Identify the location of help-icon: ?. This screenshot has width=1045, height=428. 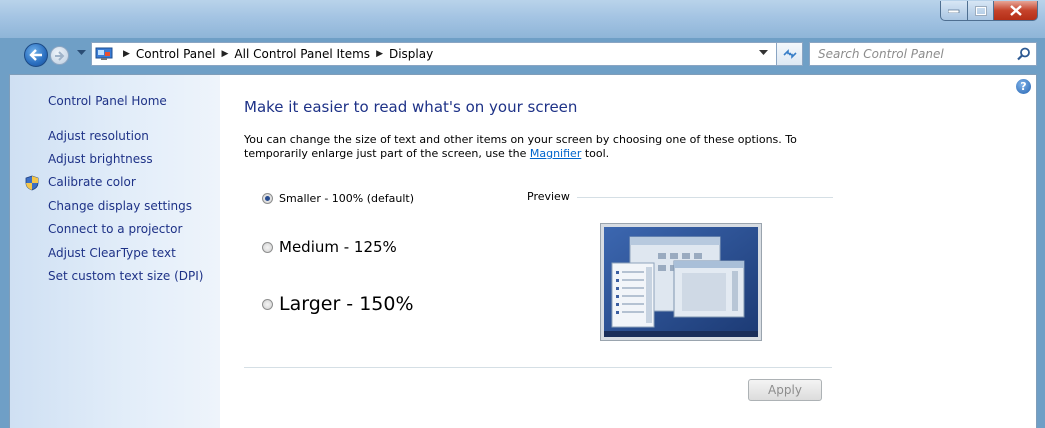
(1023, 86).